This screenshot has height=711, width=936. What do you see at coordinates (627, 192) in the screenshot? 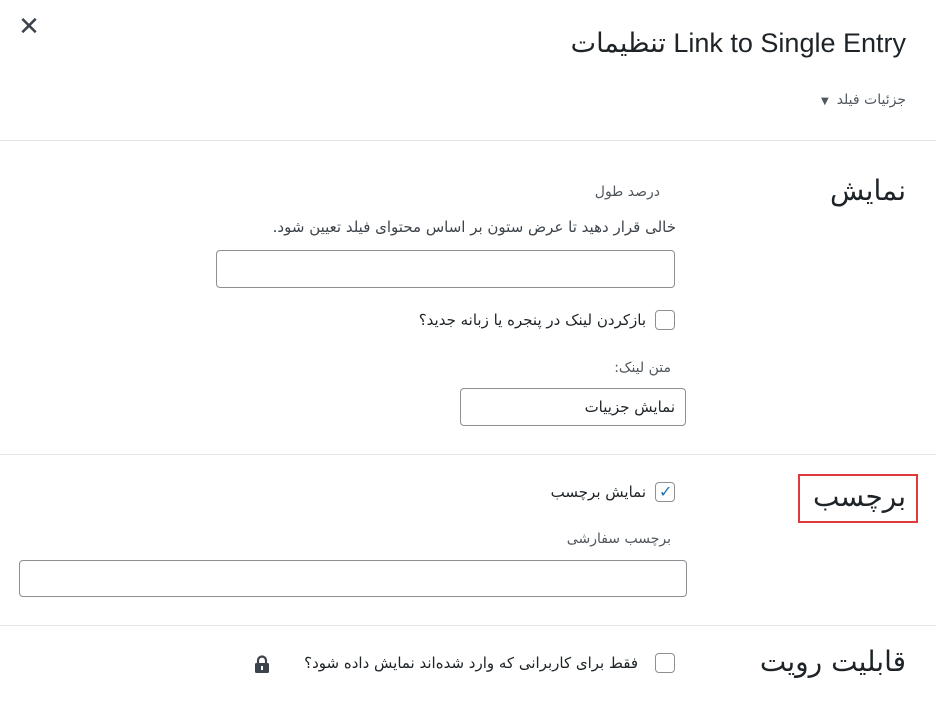
I see `width-label: درصد طول` at bounding box center [627, 192].